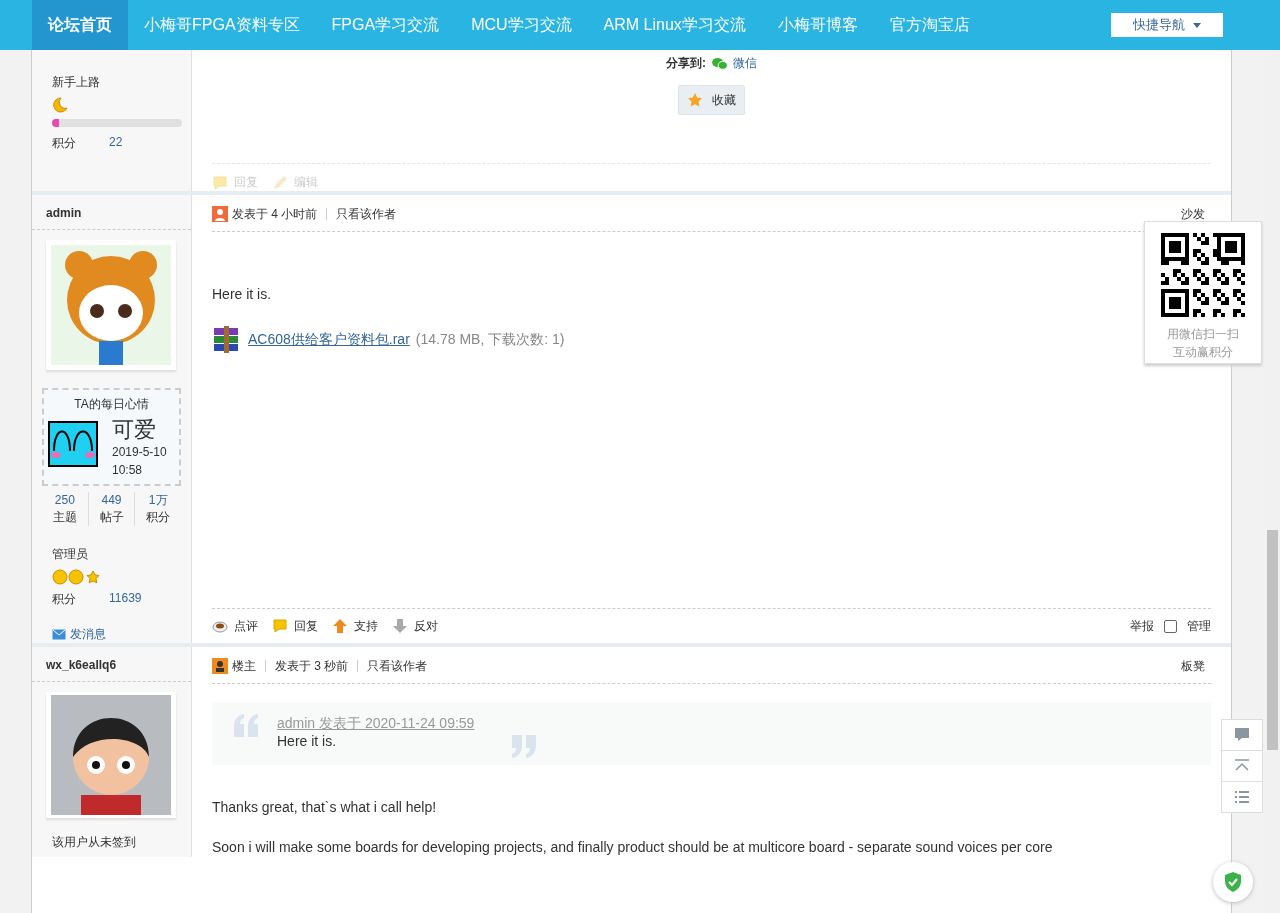  I want to click on down-arrow-icon, so click(400, 626).